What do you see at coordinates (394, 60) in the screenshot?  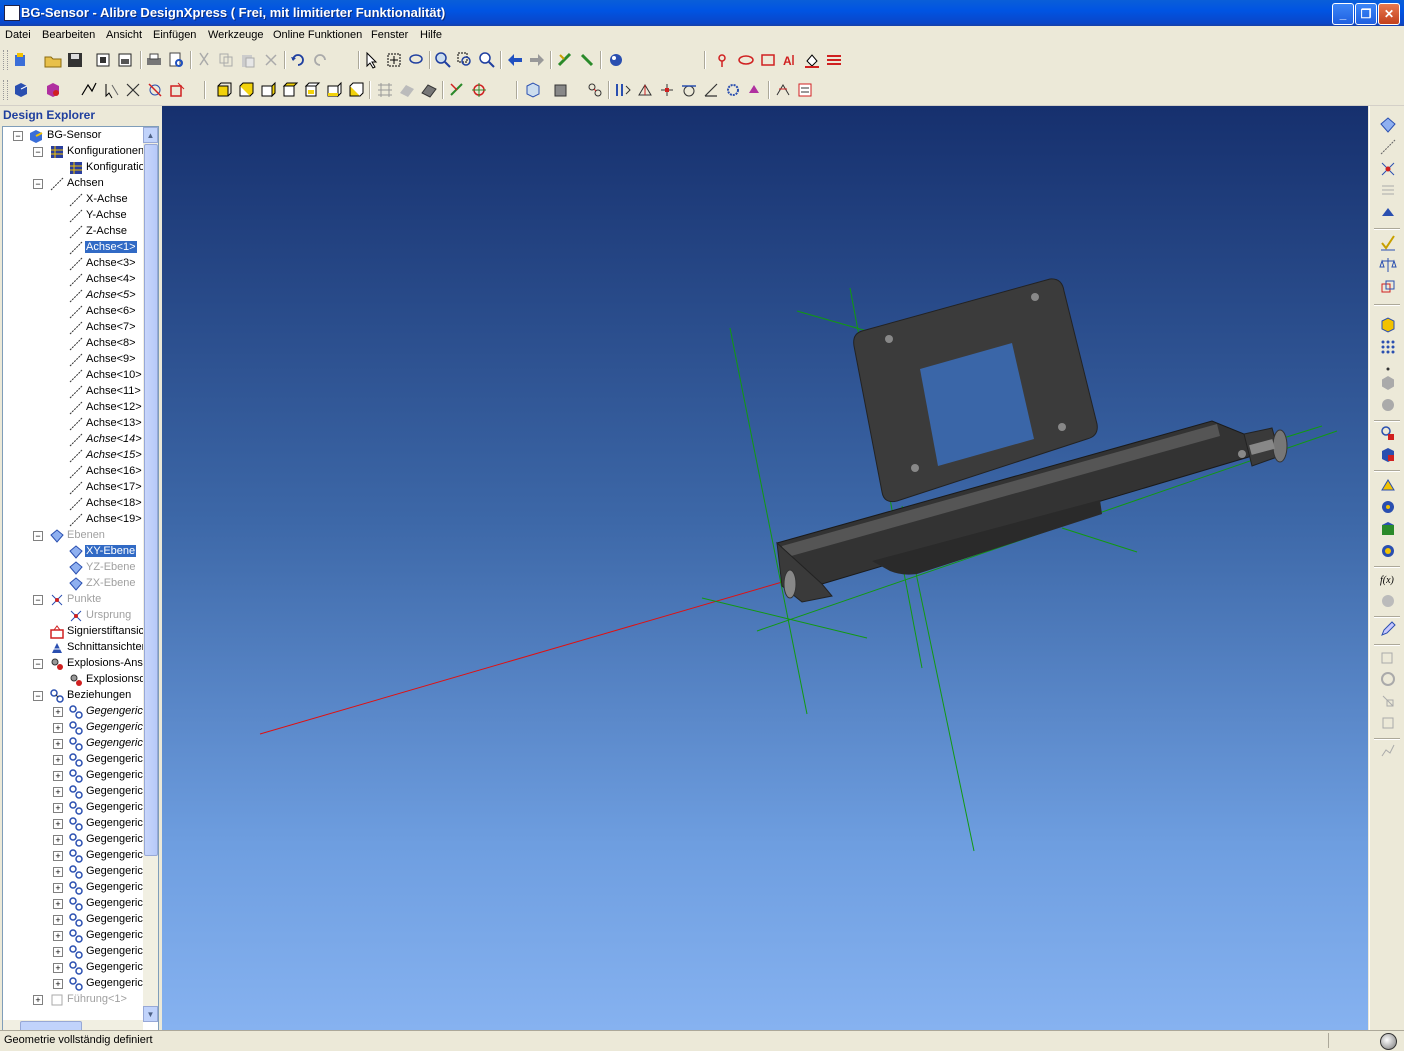 I see `box-select-icon` at bounding box center [394, 60].